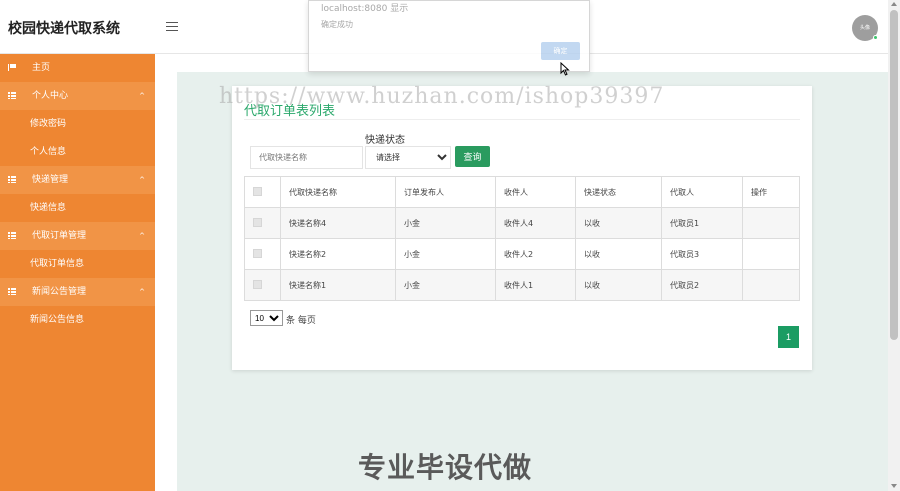 The height and width of the screenshot is (491, 900). I want to click on table-row: 快递名称2 小金 收件人2 以收 代取员3, so click(522, 254).